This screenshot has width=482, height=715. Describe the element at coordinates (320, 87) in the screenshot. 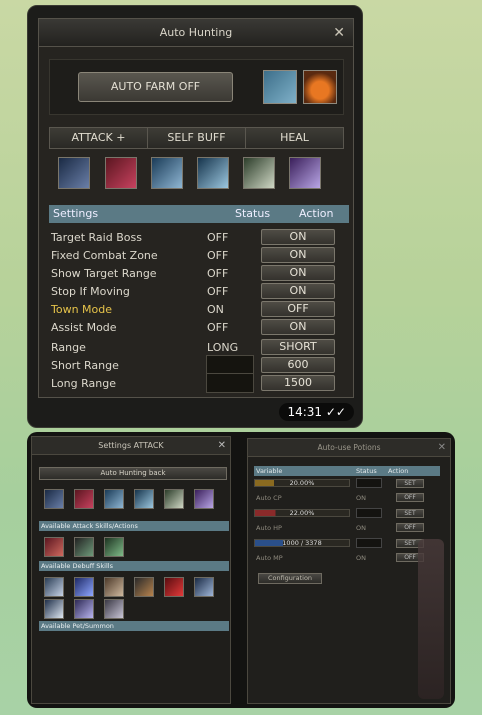

I see `potion-icon` at that location.